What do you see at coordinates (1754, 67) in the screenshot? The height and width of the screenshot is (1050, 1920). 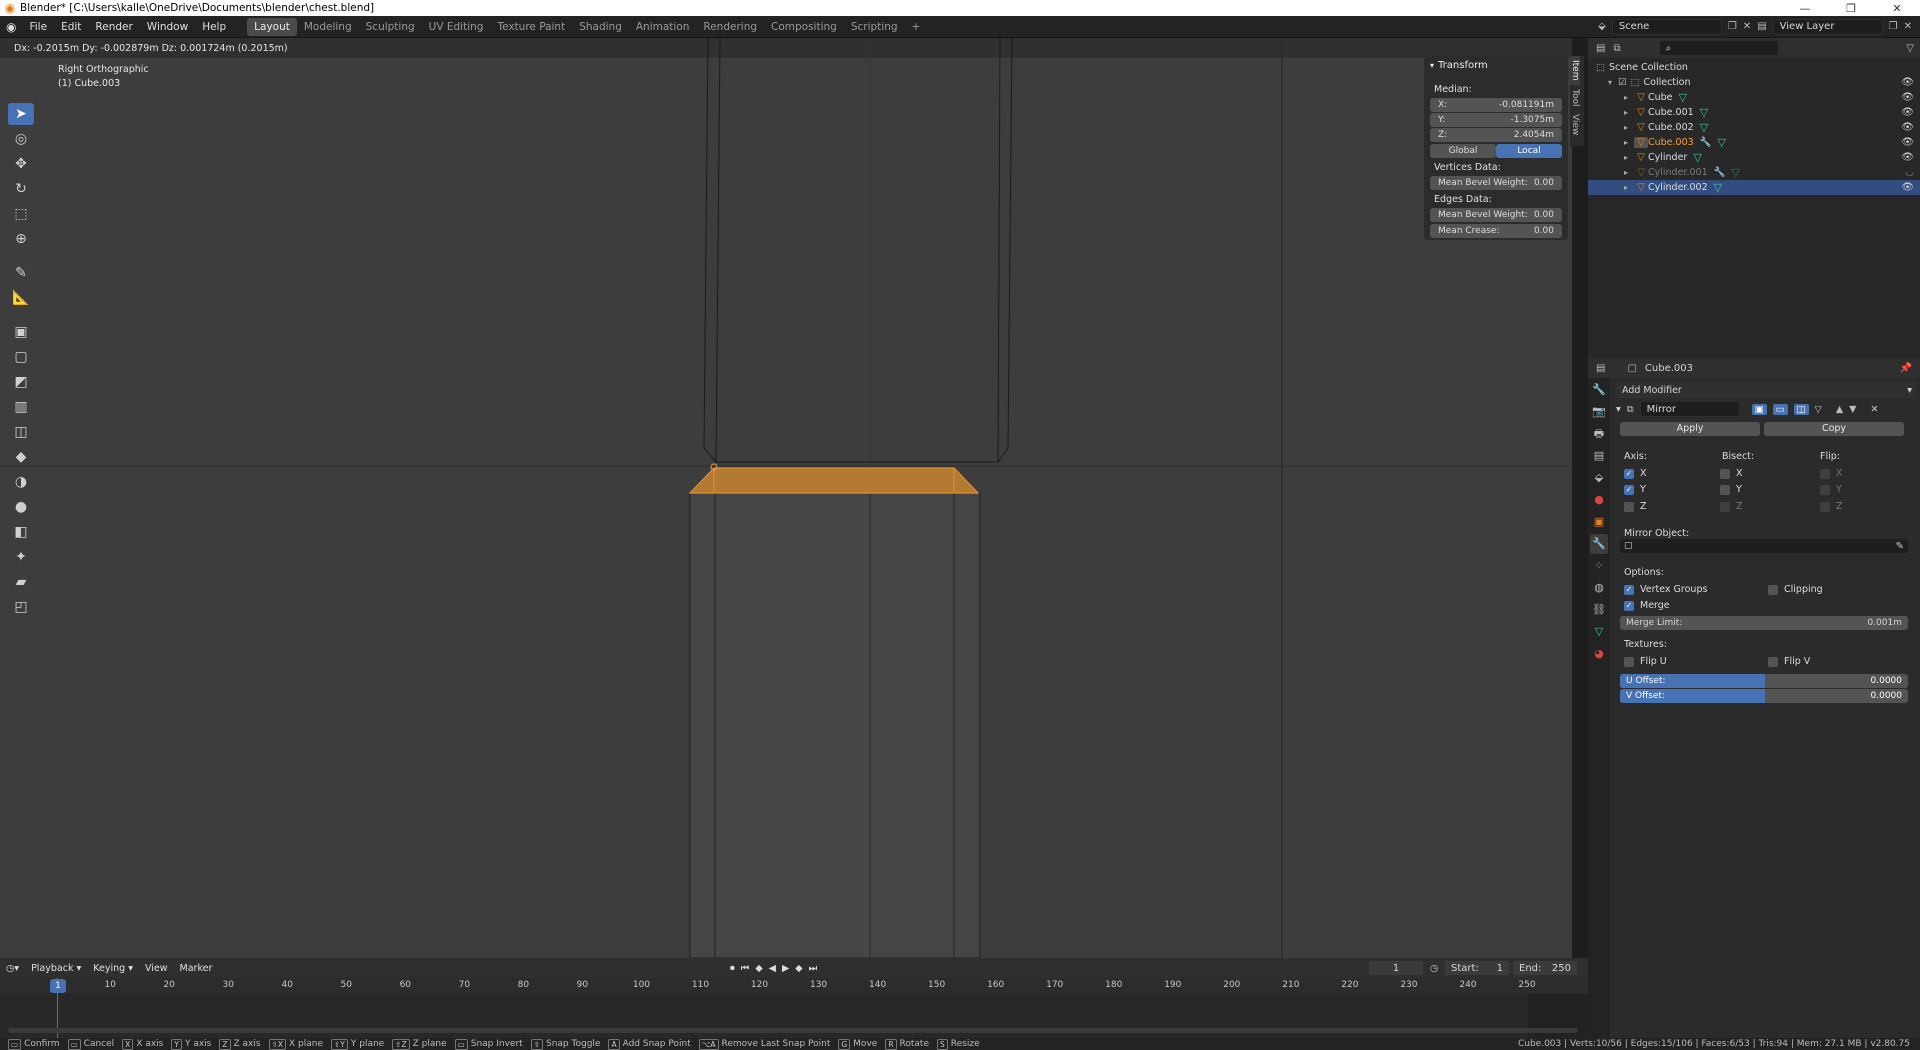 I see `scene-collection-row: ⬚ Scene Collection` at bounding box center [1754, 67].